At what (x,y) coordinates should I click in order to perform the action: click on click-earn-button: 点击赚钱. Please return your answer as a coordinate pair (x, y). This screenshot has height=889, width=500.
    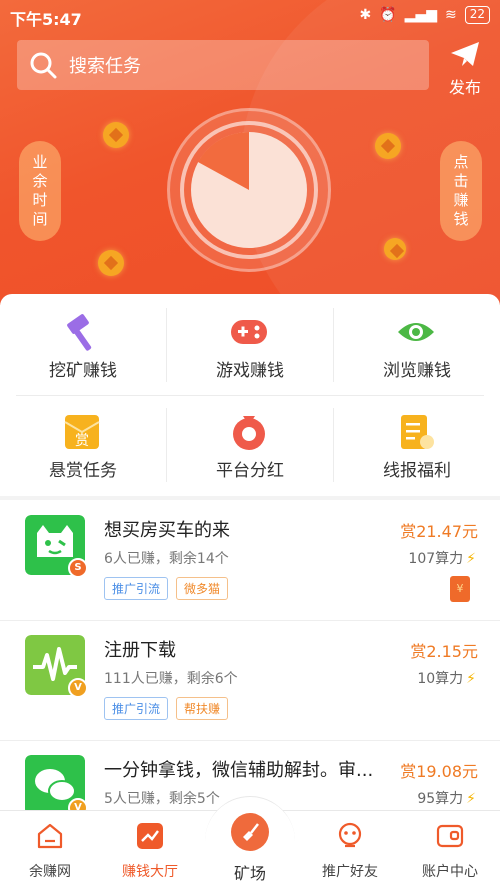
    Looking at the image, I should click on (461, 191).